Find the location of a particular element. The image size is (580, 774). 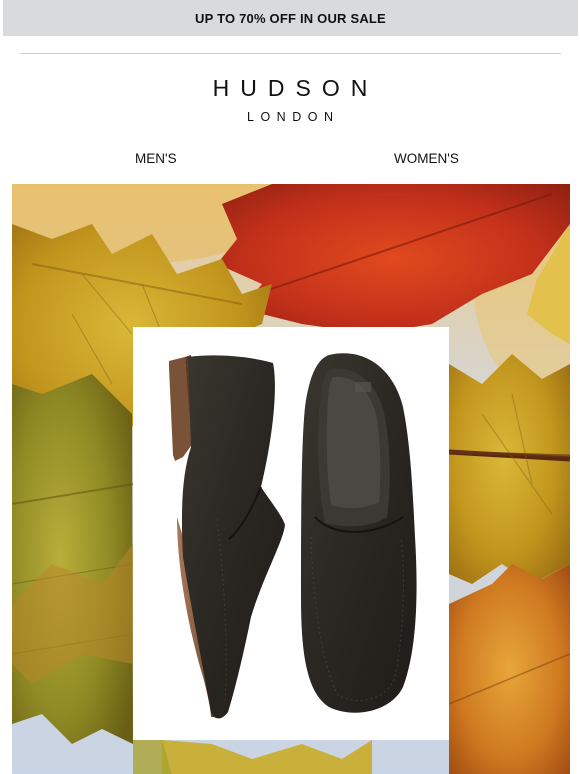

brand-name: HUDSON is located at coordinates (295, 88).